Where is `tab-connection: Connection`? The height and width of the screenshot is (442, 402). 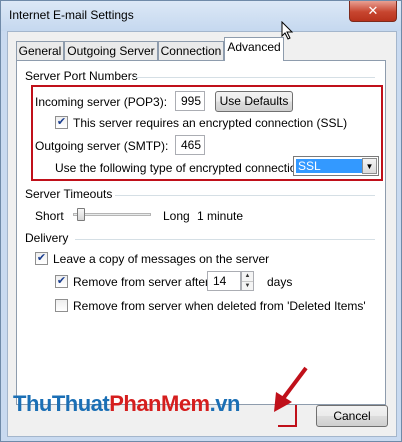
tab-connection: Connection is located at coordinates (191, 50).